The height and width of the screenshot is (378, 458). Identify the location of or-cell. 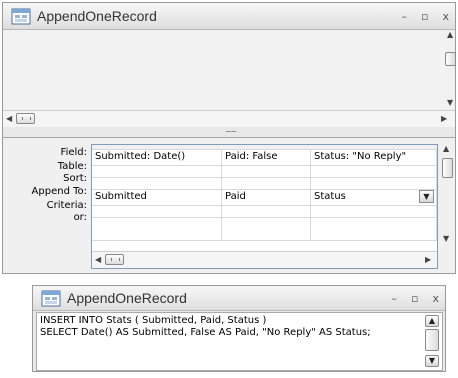
(156, 223).